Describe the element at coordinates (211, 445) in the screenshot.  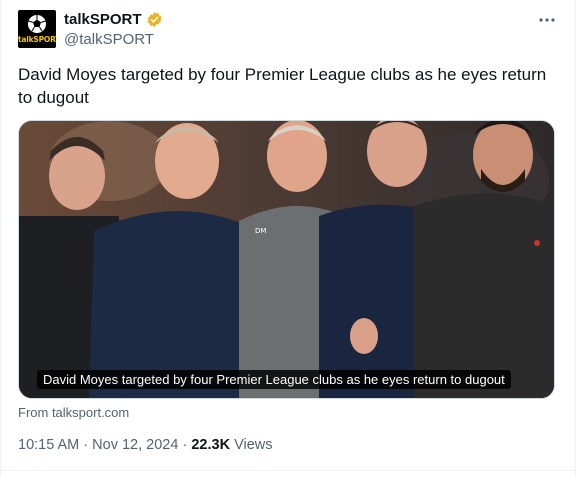
I see `views-count: 22.3K` at that location.